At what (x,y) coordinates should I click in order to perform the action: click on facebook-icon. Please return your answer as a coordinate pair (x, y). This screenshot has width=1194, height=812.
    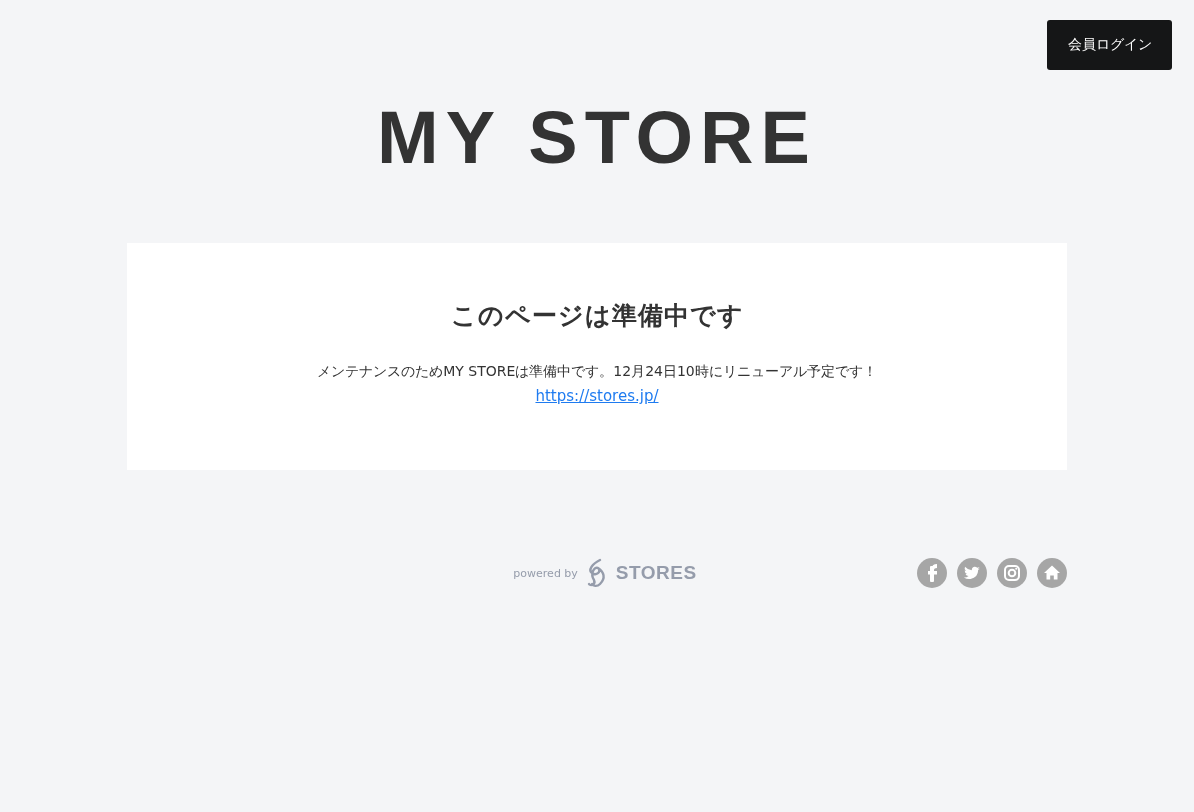
    Looking at the image, I should click on (932, 573).